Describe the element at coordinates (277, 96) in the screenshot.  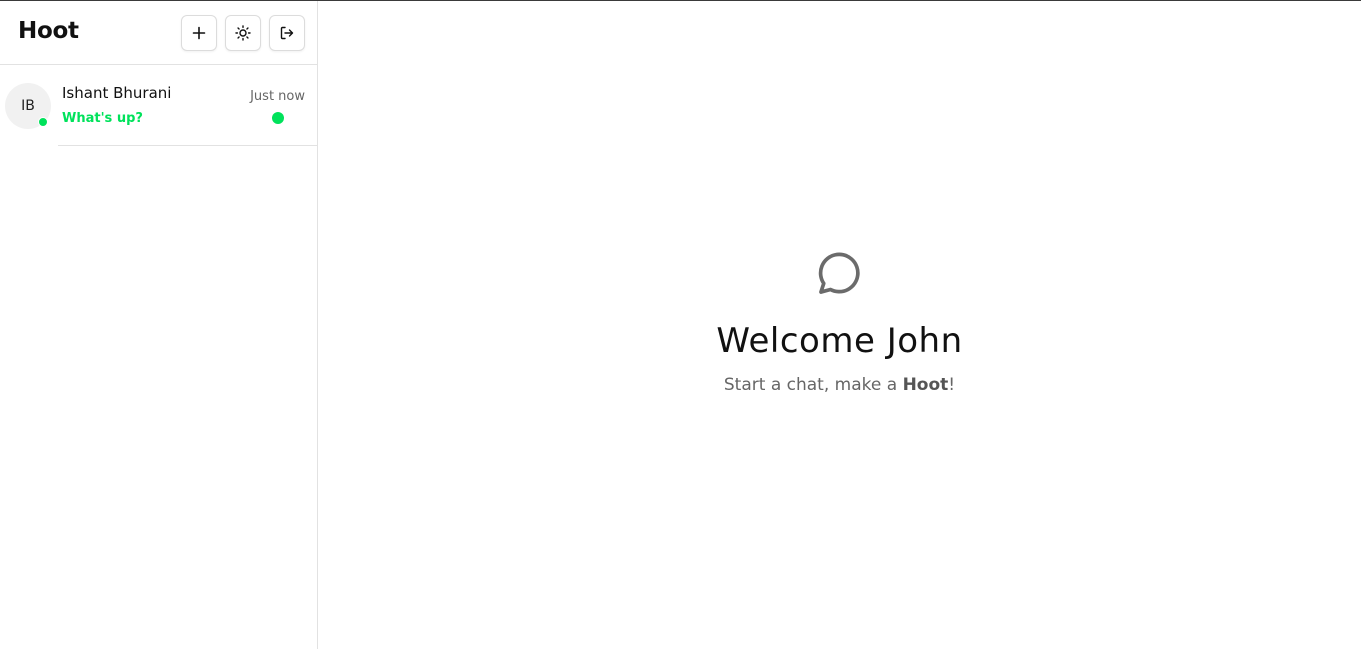
I see `message-timestamp: Just now` at that location.